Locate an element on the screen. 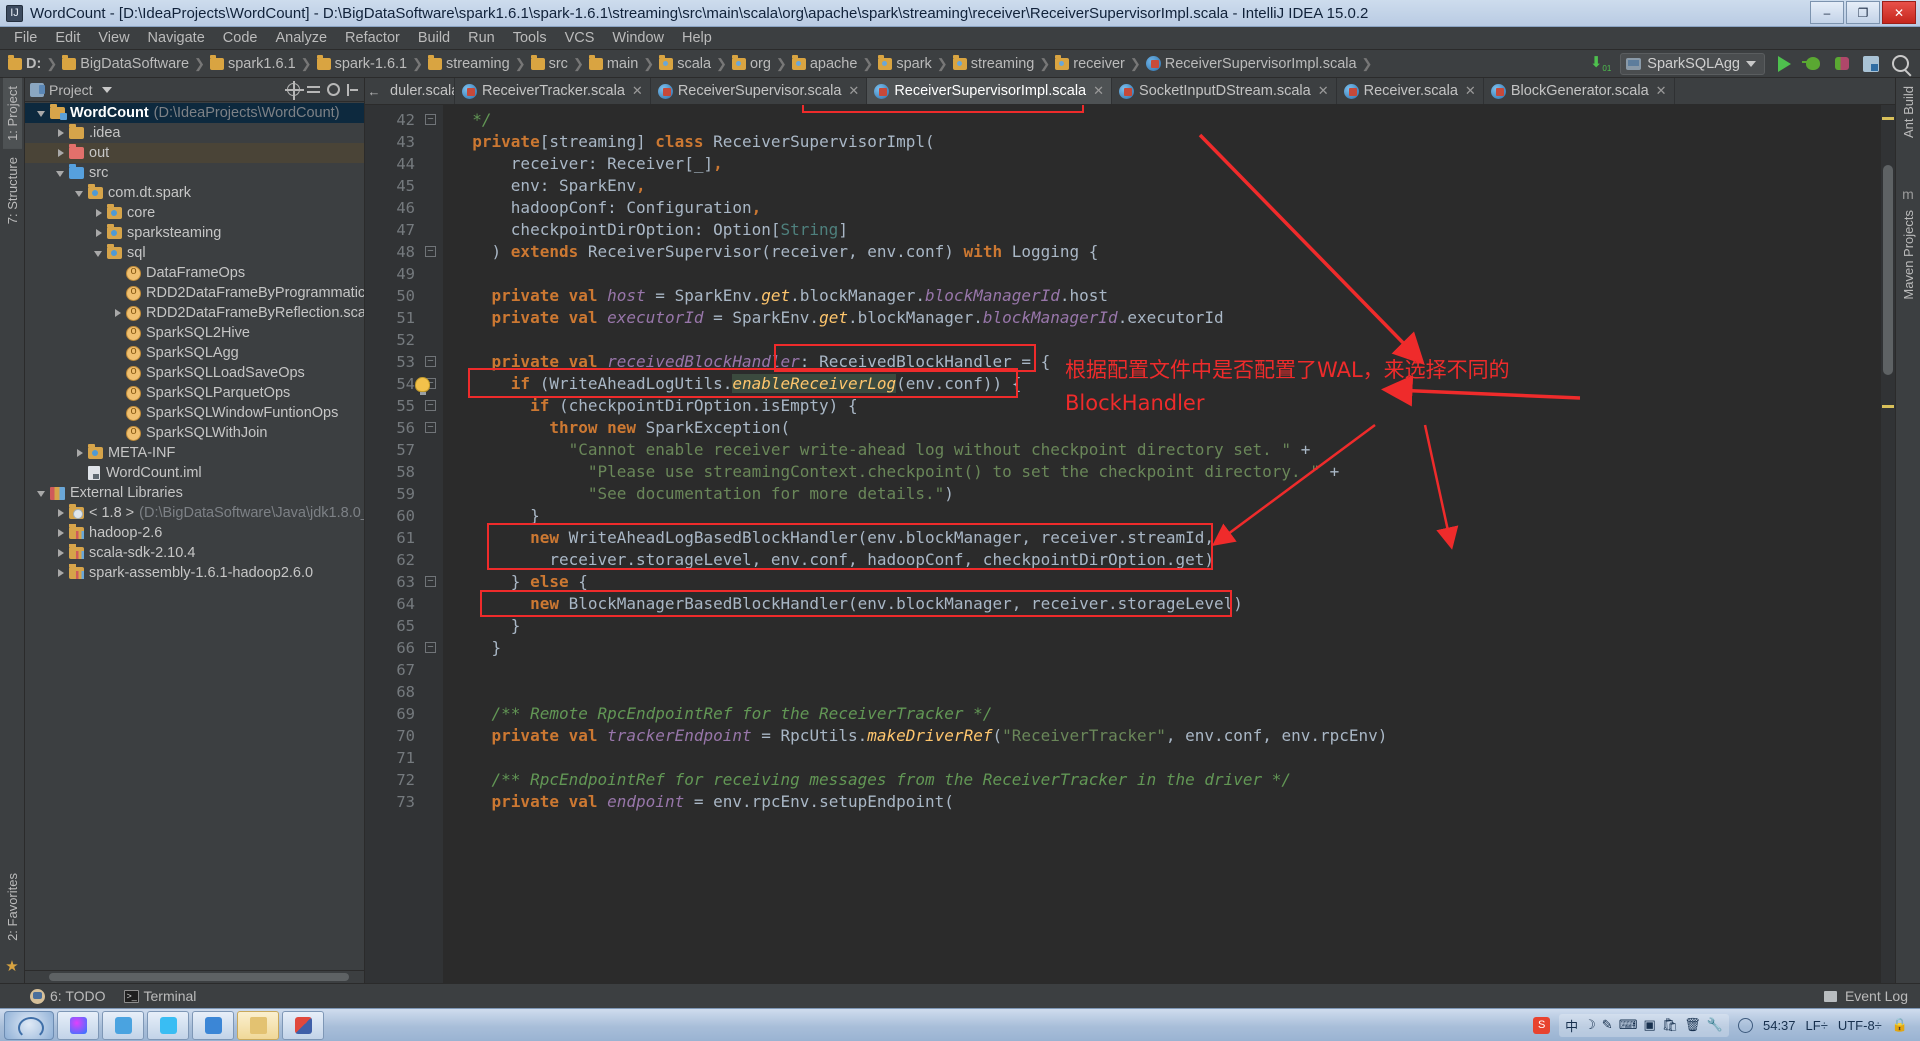 Image resolution: width=1920 pixels, height=1041 pixels. code-line: checkpointDirOption: Option[String] is located at coordinates (1162, 230).